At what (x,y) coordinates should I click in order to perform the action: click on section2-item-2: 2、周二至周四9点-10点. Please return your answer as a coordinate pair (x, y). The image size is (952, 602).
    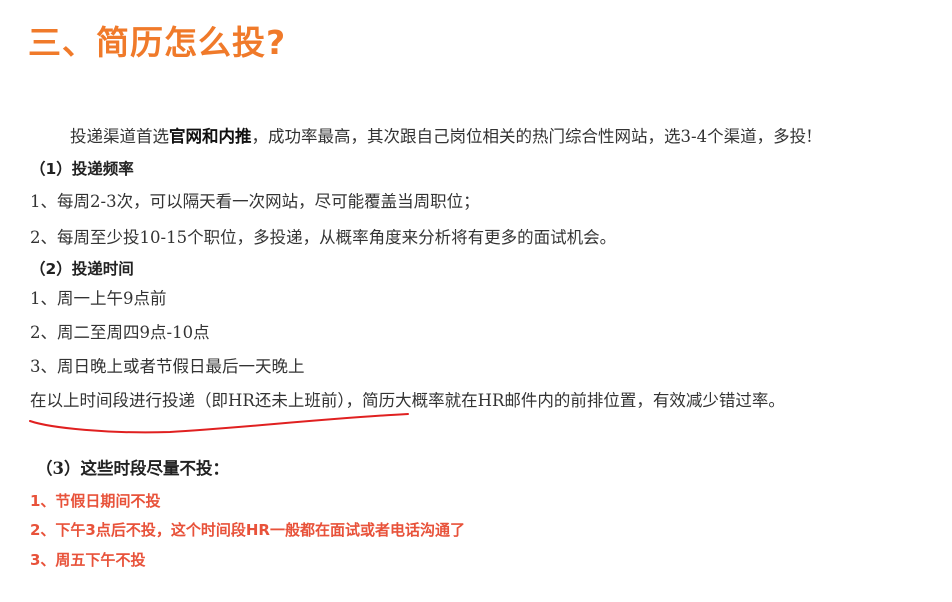
    Looking at the image, I should click on (120, 332).